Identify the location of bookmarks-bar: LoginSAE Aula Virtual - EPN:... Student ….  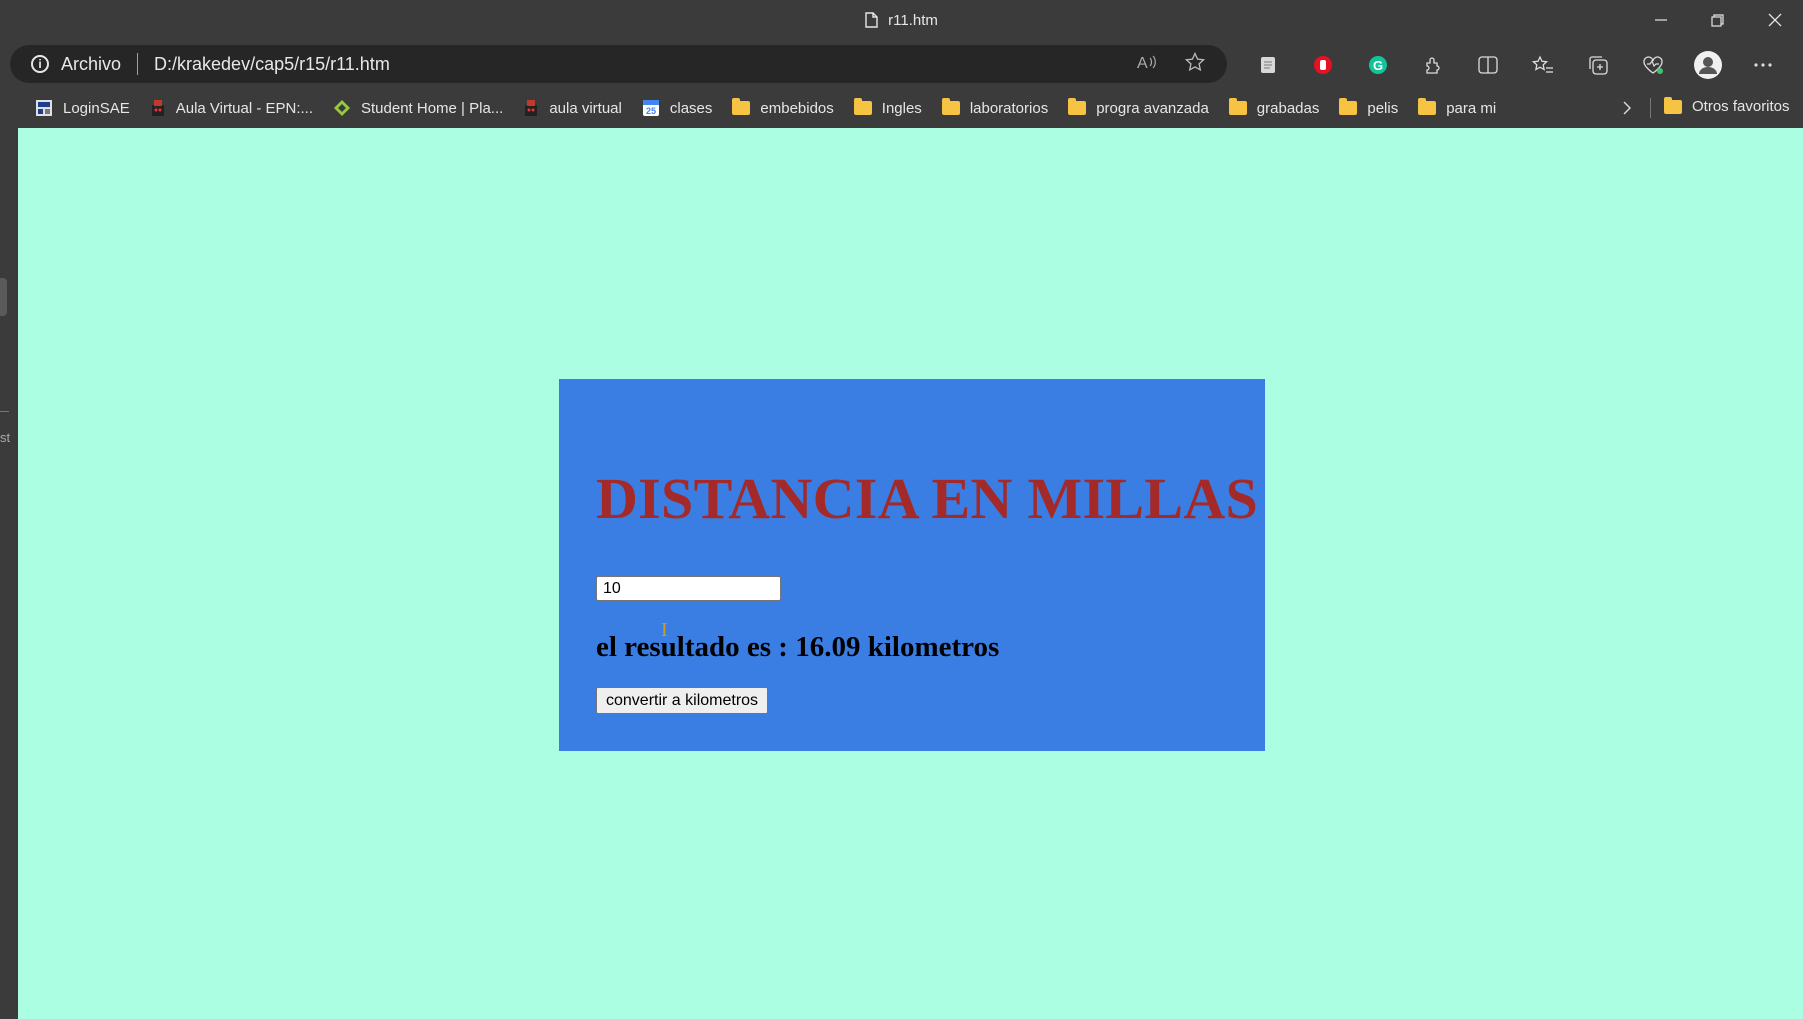
(901, 108).